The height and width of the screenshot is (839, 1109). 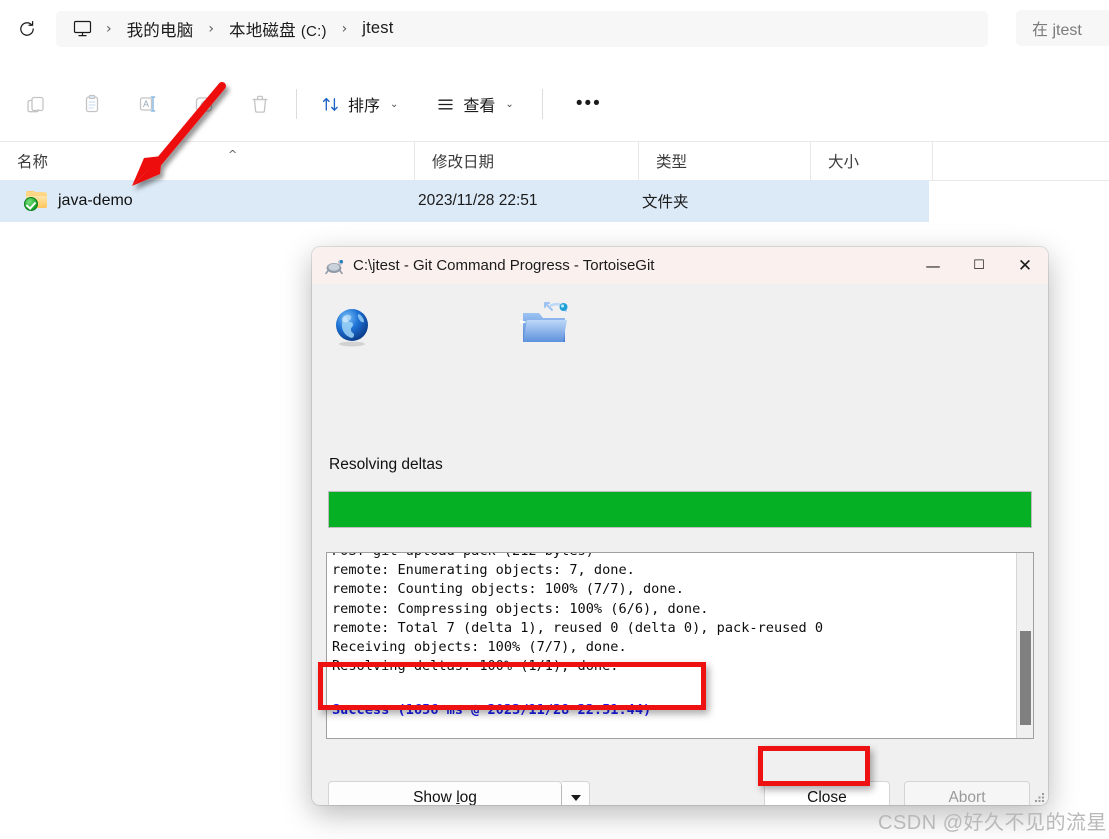 What do you see at coordinates (871, 161) in the screenshot?
I see `column-header-size: 大小` at bounding box center [871, 161].